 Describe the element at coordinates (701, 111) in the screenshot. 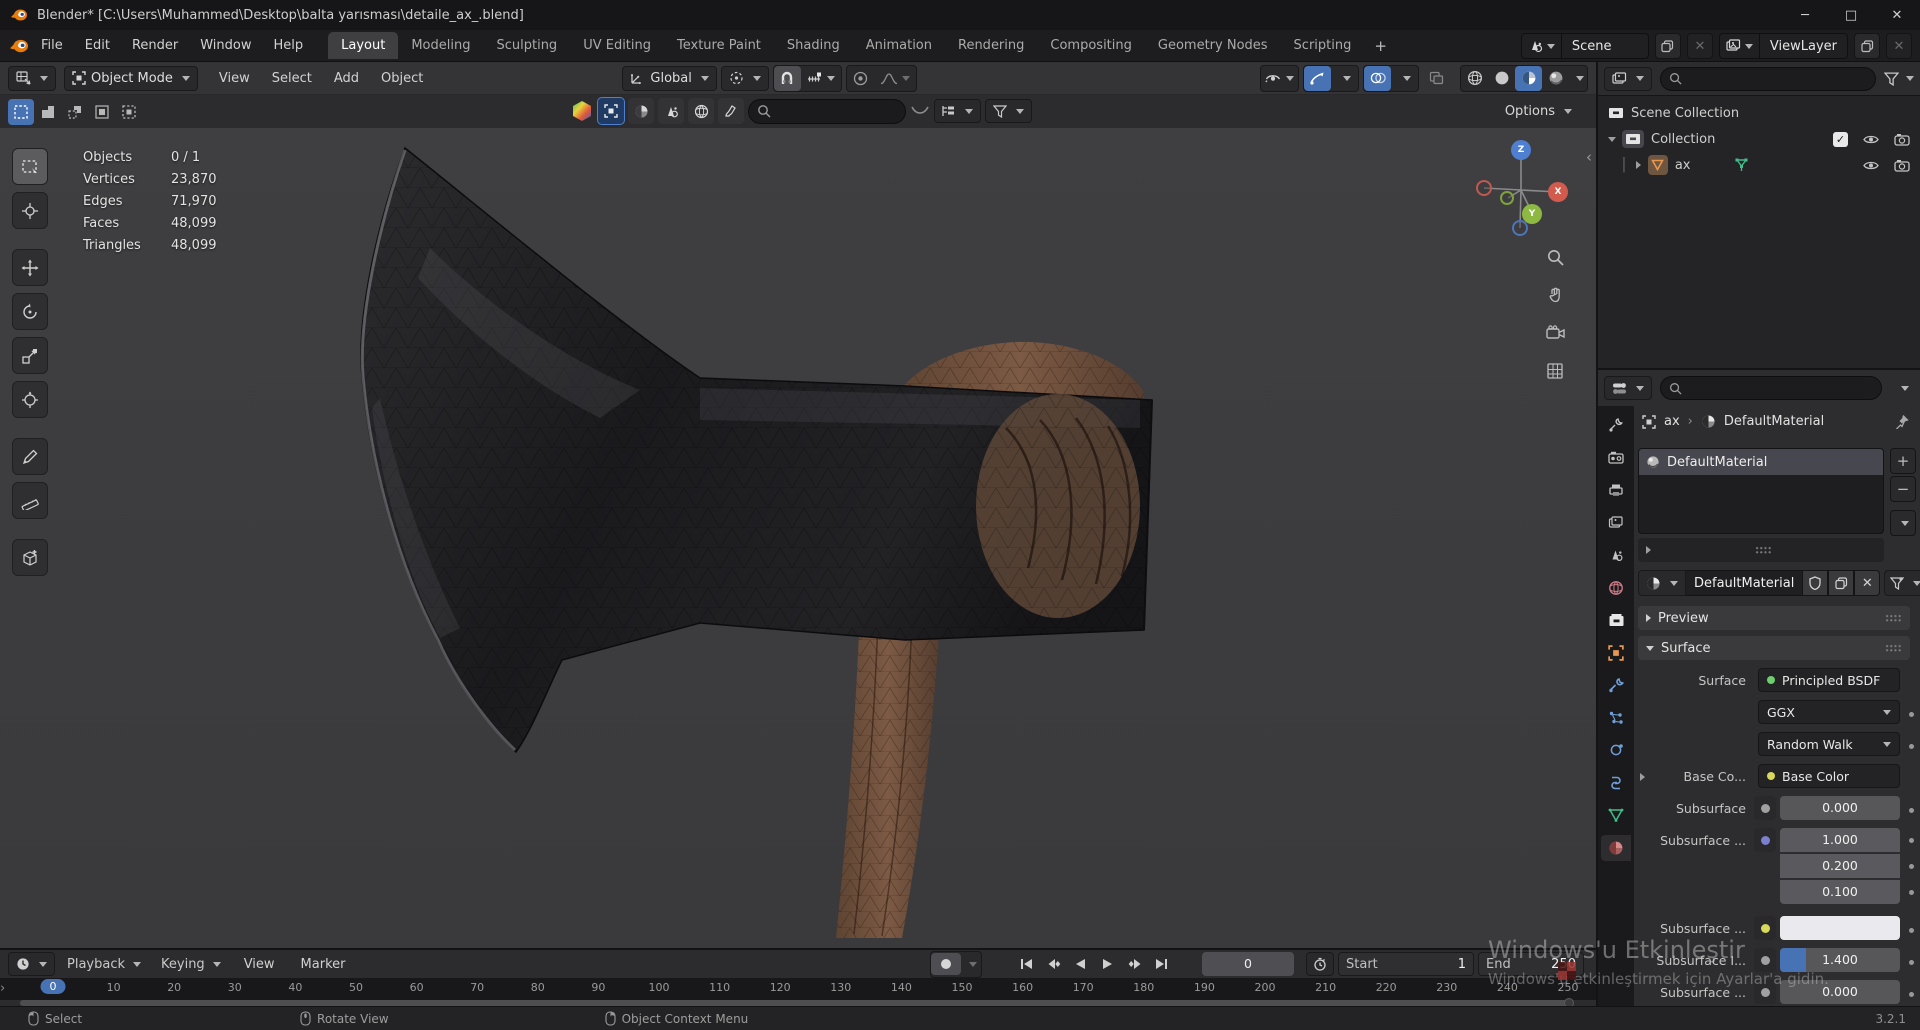

I see `blenderkit-hdr-tab` at that location.